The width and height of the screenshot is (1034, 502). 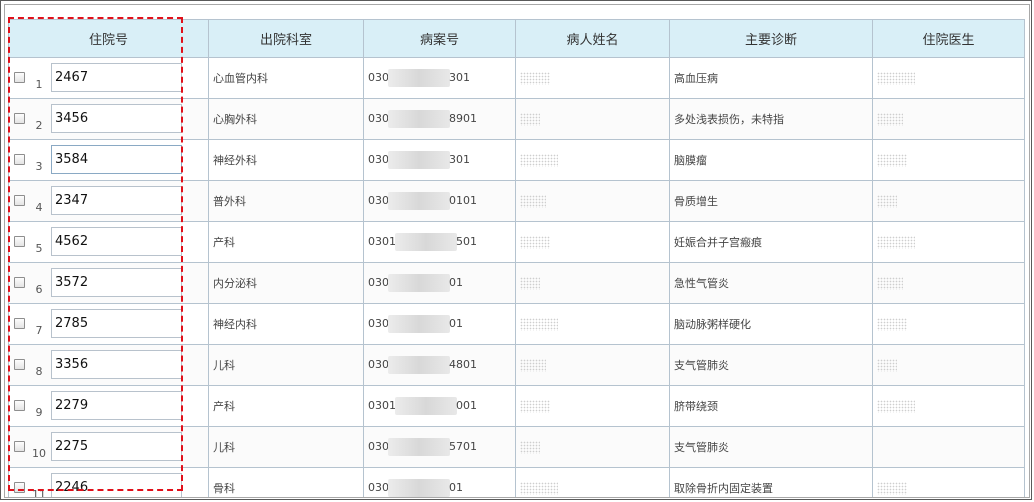 What do you see at coordinates (516, 365) in the screenshot?
I see `table-row: 8 儿科 030 4801 支气管肺炎` at bounding box center [516, 365].